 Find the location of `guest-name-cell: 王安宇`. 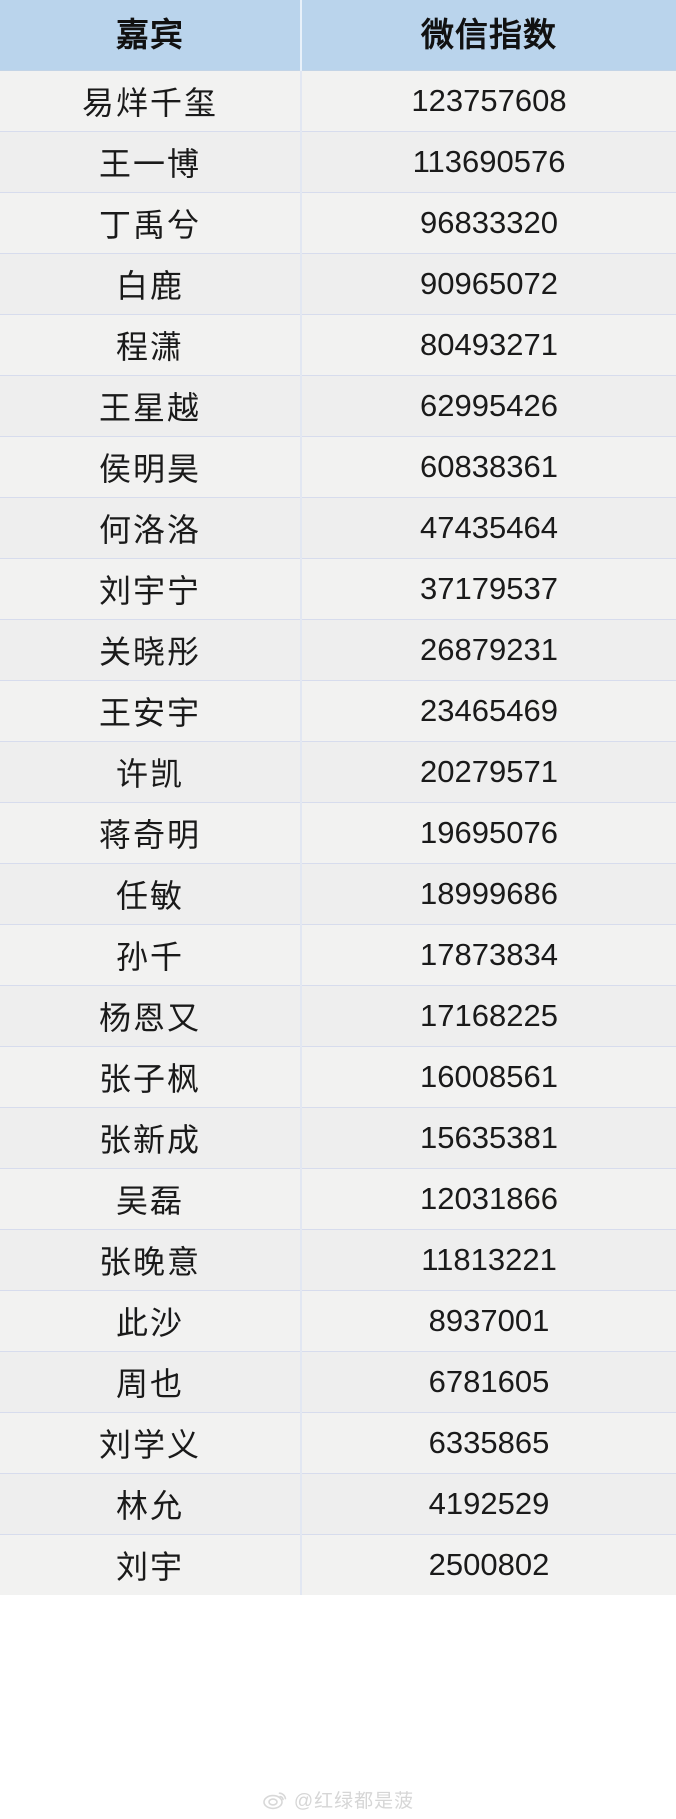

guest-name-cell: 王安宇 is located at coordinates (151, 711).